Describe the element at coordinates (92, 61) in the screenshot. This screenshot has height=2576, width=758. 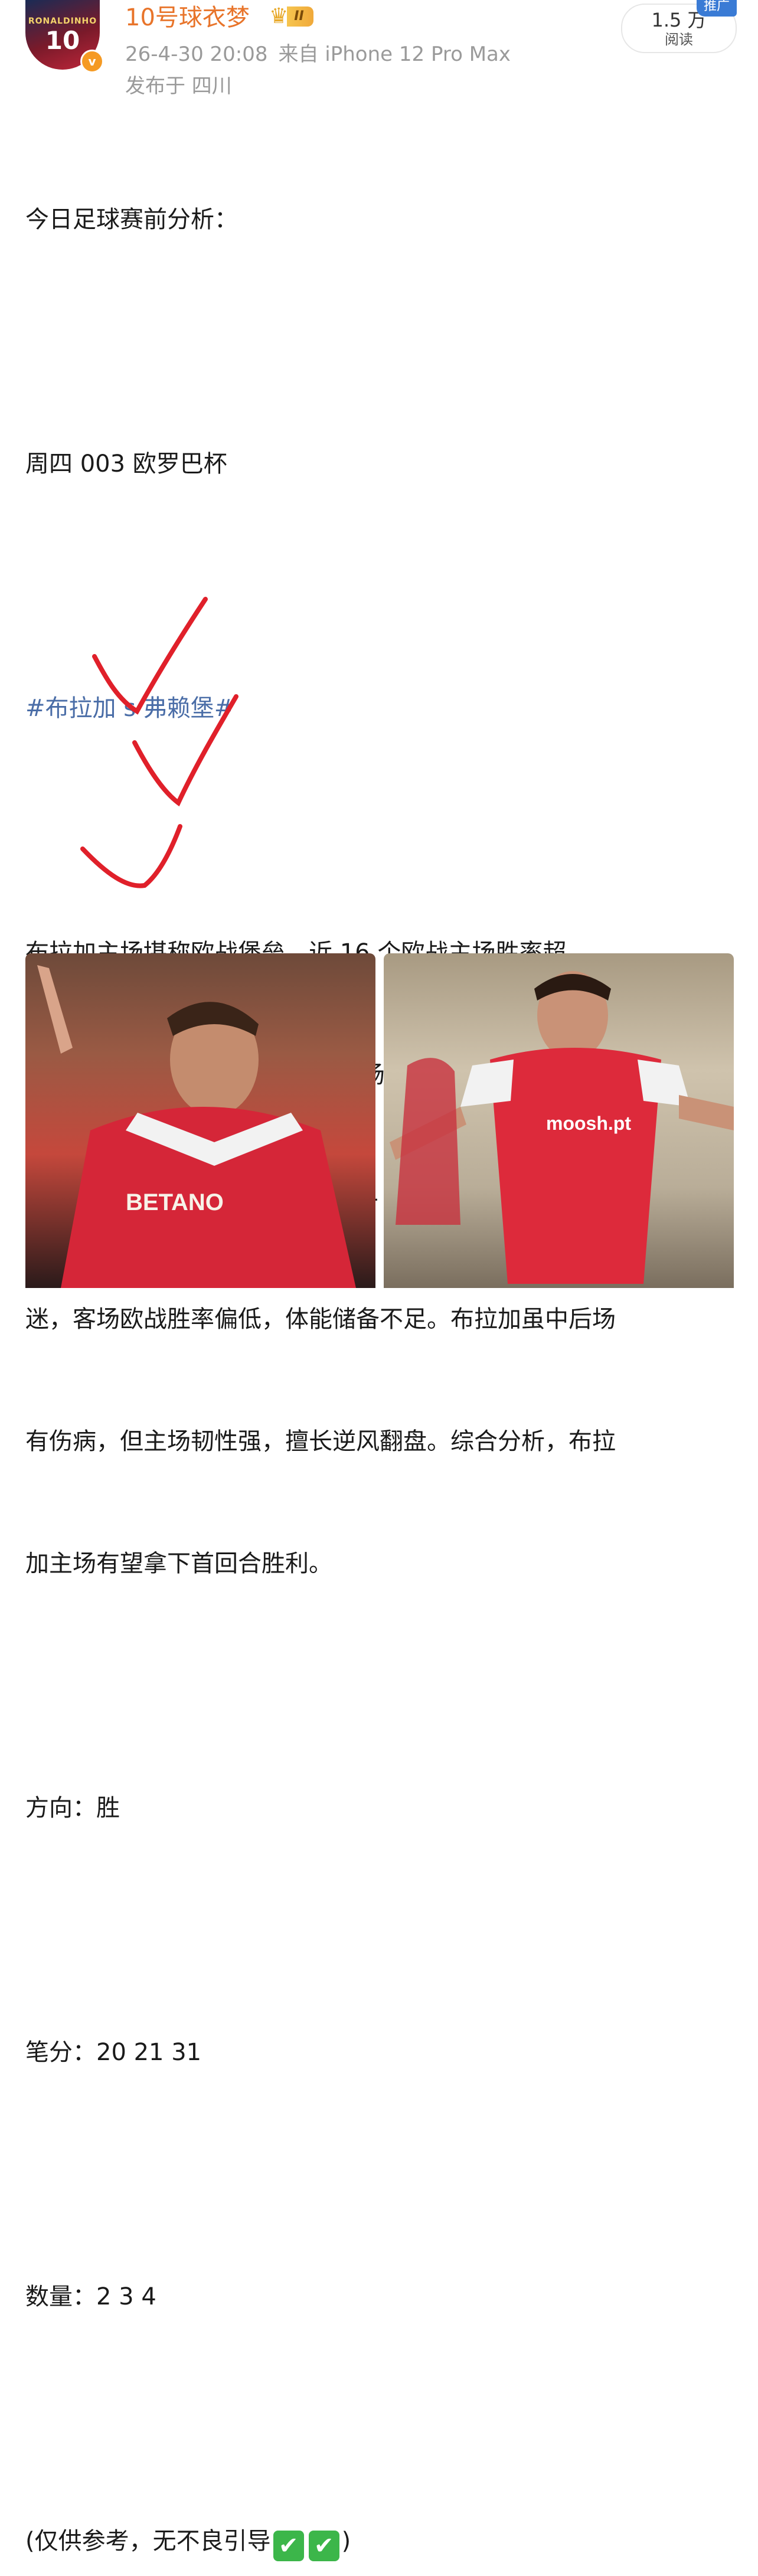
I see `verified-icon: v` at that location.